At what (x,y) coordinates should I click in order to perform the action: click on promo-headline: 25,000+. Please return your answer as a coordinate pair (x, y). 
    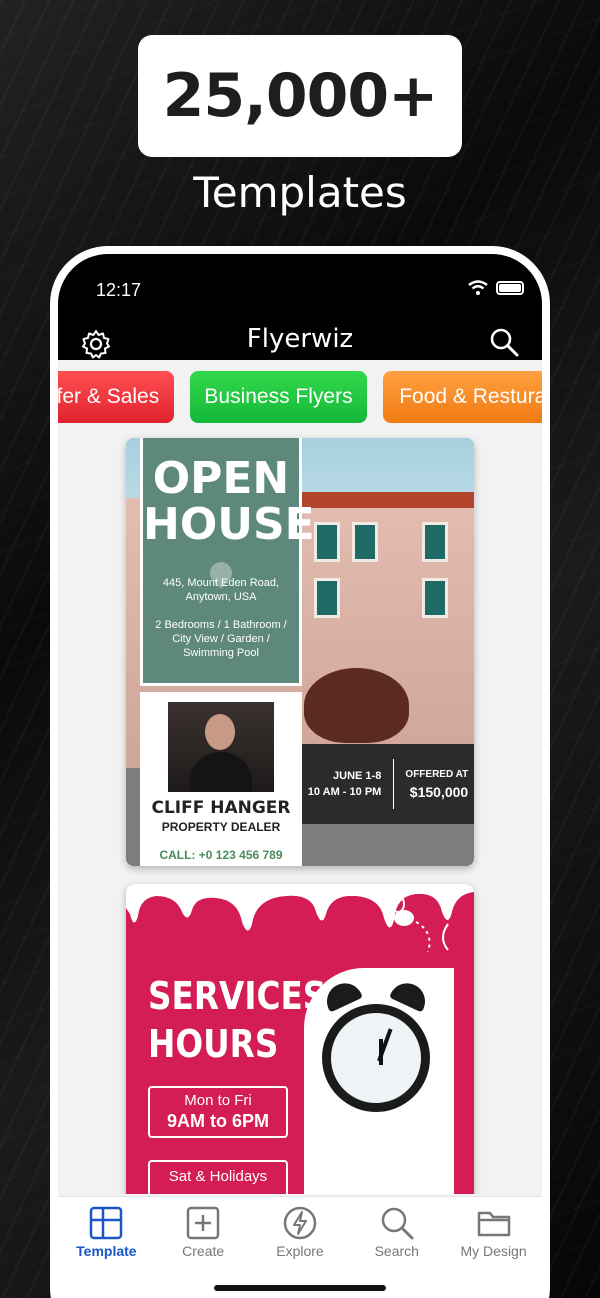
    Looking at the image, I should click on (300, 96).